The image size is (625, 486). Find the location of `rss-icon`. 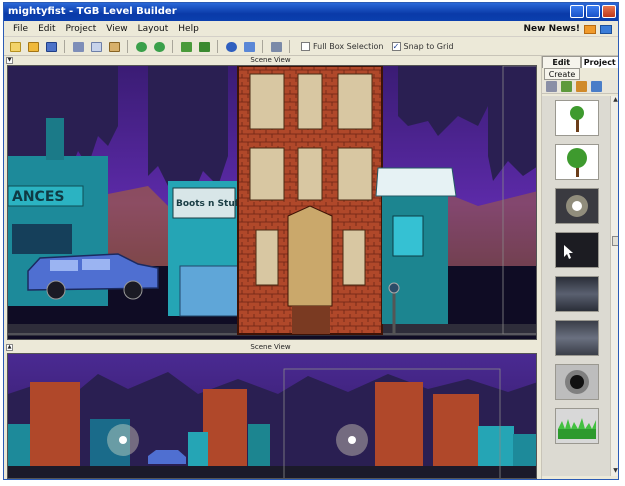

rss-icon is located at coordinates (590, 29).